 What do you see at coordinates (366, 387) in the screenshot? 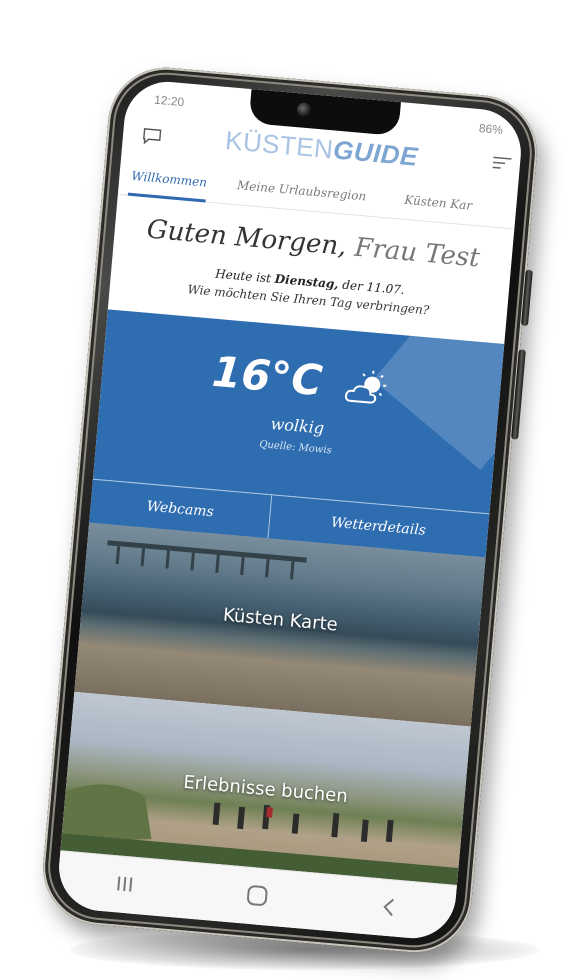
I see `partly-cloudy-icon` at bounding box center [366, 387].